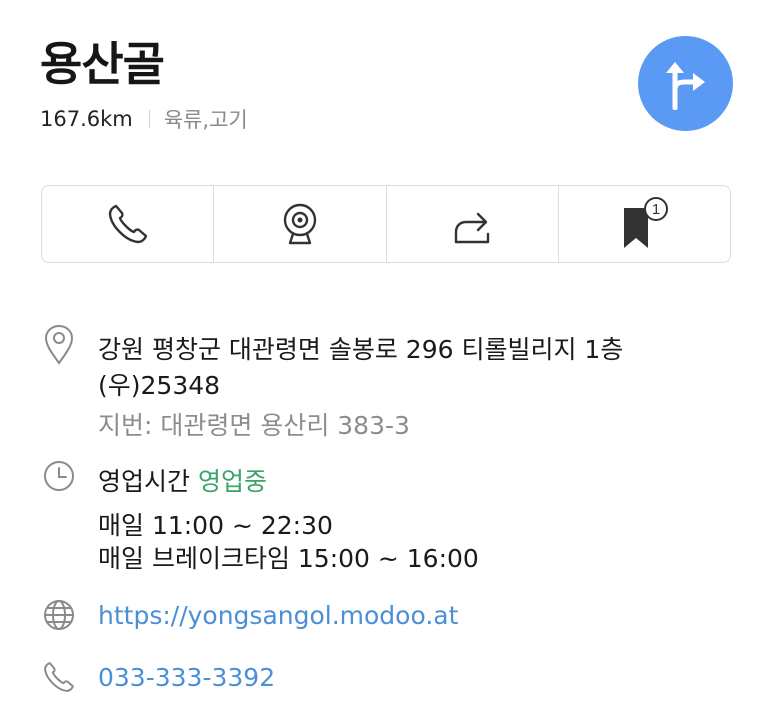 The width and height of the screenshot is (773, 716). What do you see at coordinates (472, 228) in the screenshot?
I see `share-icon` at bounding box center [472, 228].